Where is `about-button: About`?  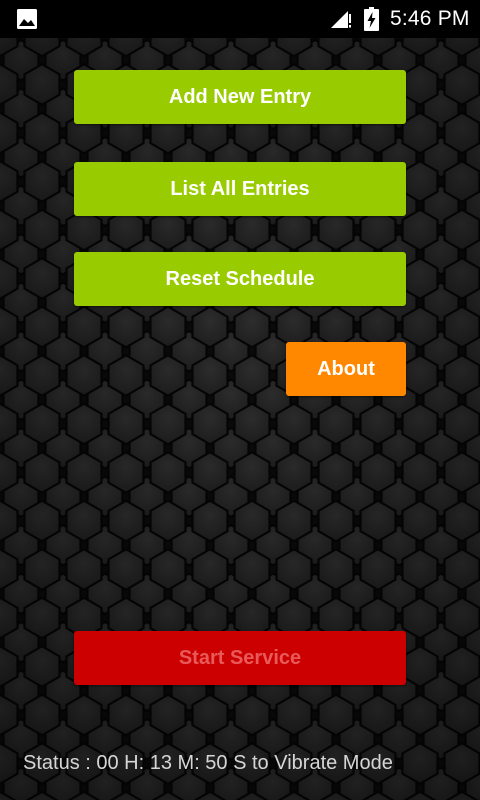
about-button: About is located at coordinates (346, 369).